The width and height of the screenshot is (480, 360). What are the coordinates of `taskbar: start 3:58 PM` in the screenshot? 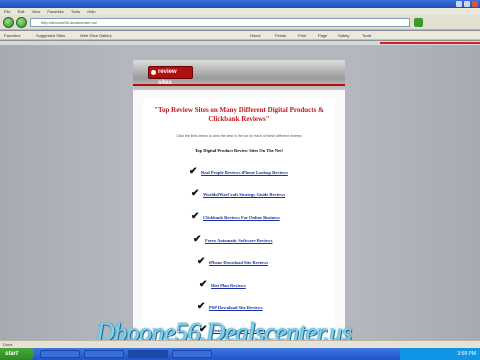 It's located at (240, 354).